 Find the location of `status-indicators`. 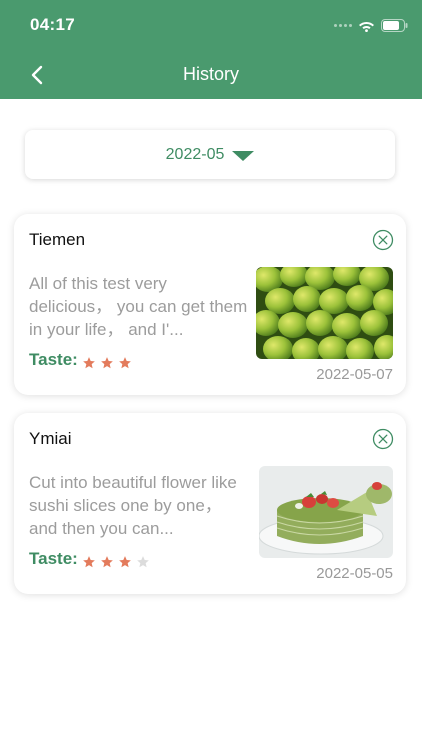

status-indicators is located at coordinates (371, 25).